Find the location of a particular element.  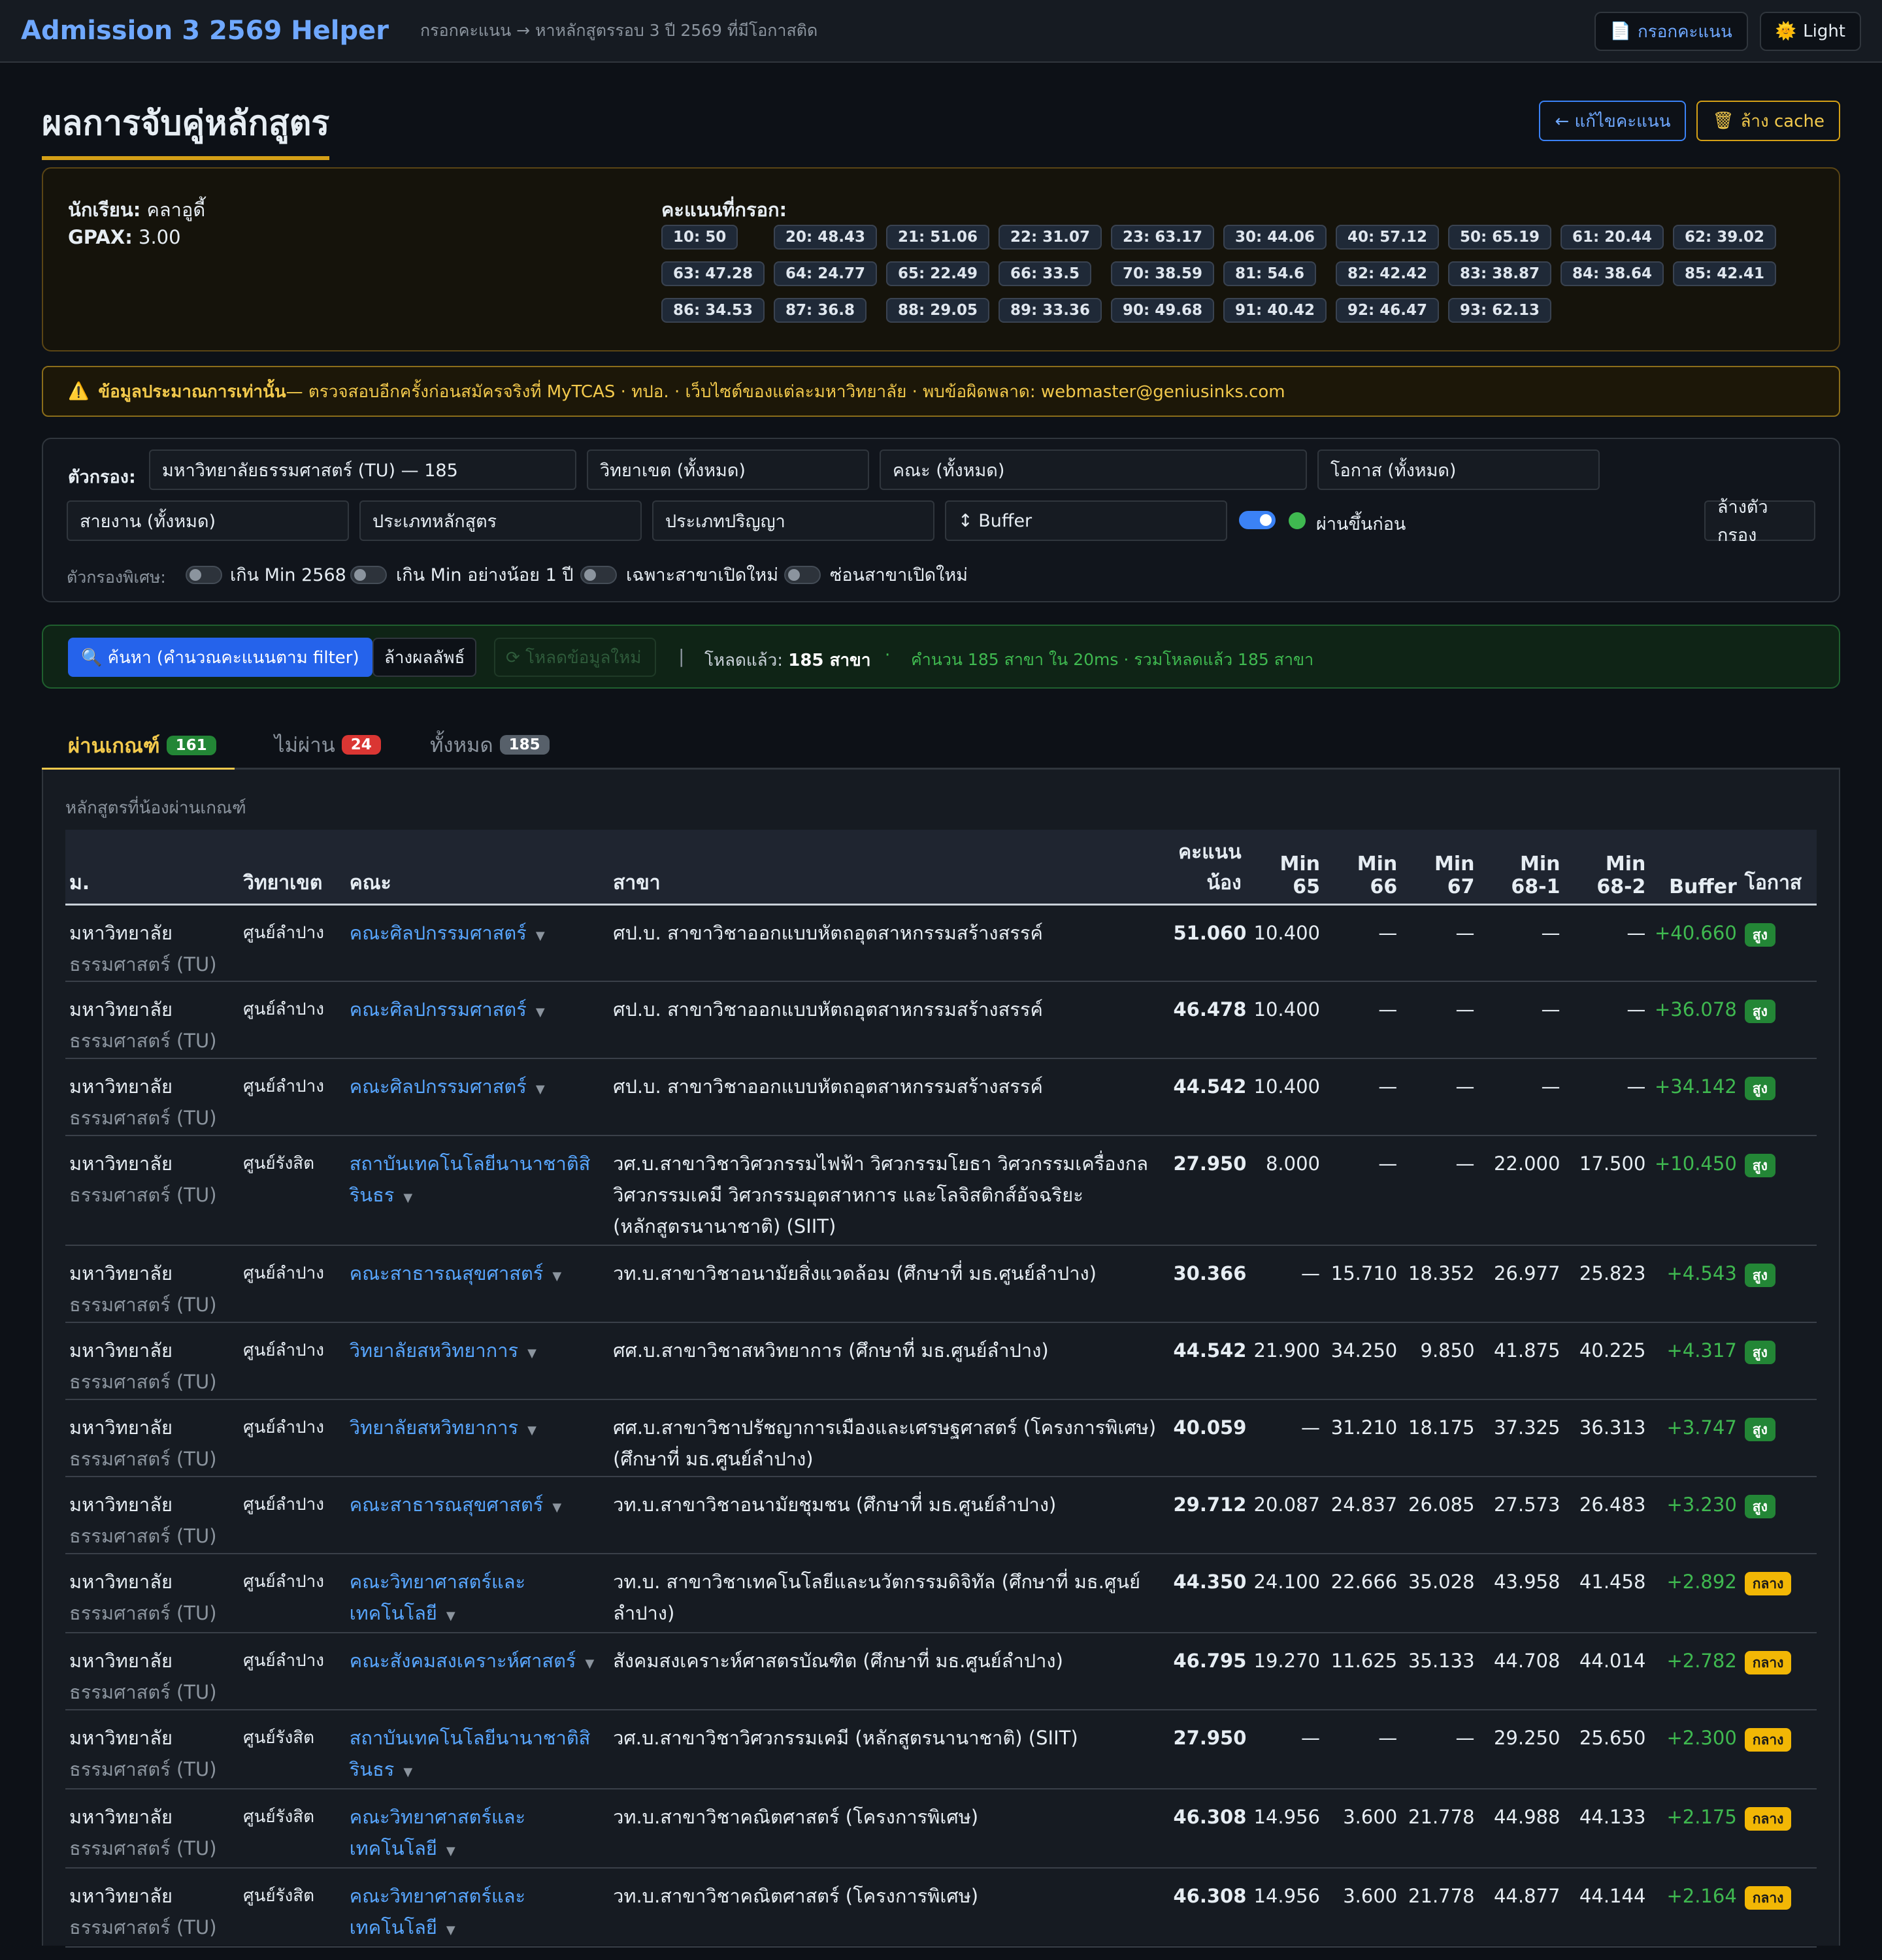

faculty-link: คณะสังคมสงเคราะห์ศาสตร์ is located at coordinates (463, 1661).